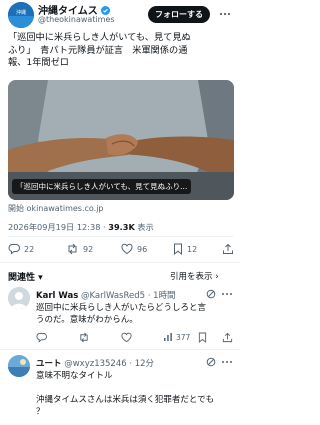 This screenshot has height=425, width=320. What do you see at coordinates (134, 249) in the screenshot?
I see `like-button: 96` at bounding box center [134, 249].